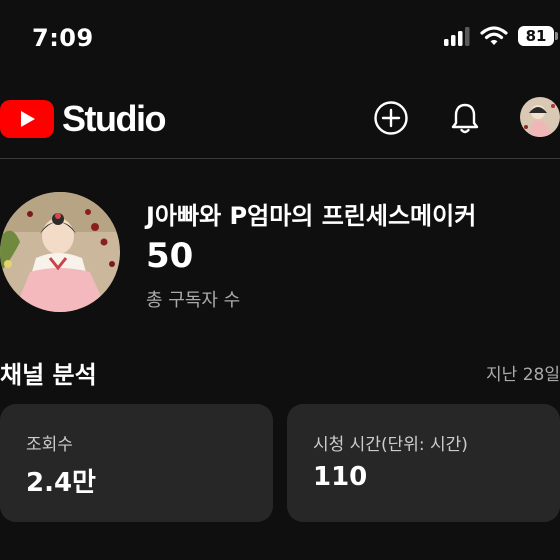 The image size is (560, 560). Describe the element at coordinates (423, 463) in the screenshot. I see `watch-time-card: 시청 시간(단위: 시간) 110` at that location.